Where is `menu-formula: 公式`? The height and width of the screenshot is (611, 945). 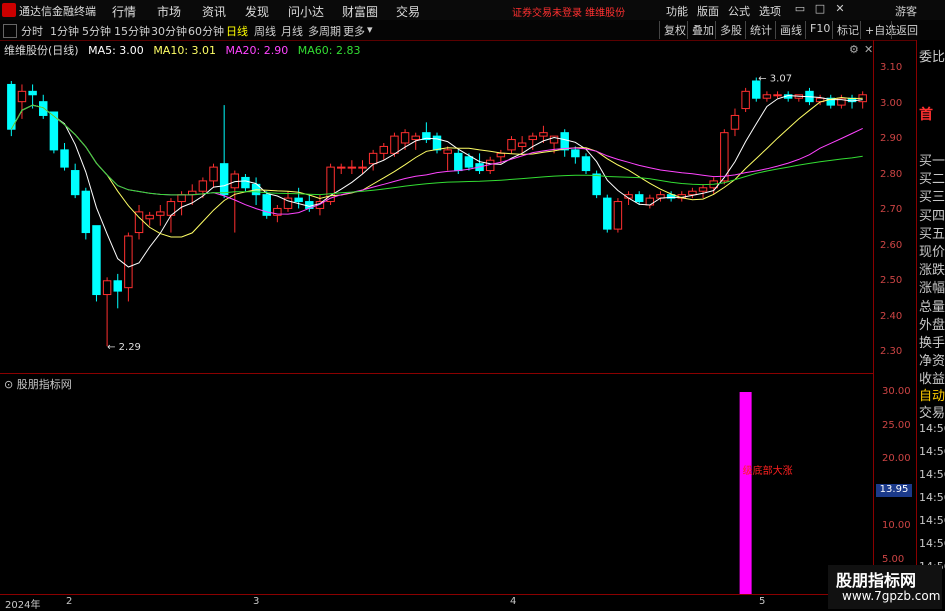 menu-formula: 公式 is located at coordinates (739, 11).